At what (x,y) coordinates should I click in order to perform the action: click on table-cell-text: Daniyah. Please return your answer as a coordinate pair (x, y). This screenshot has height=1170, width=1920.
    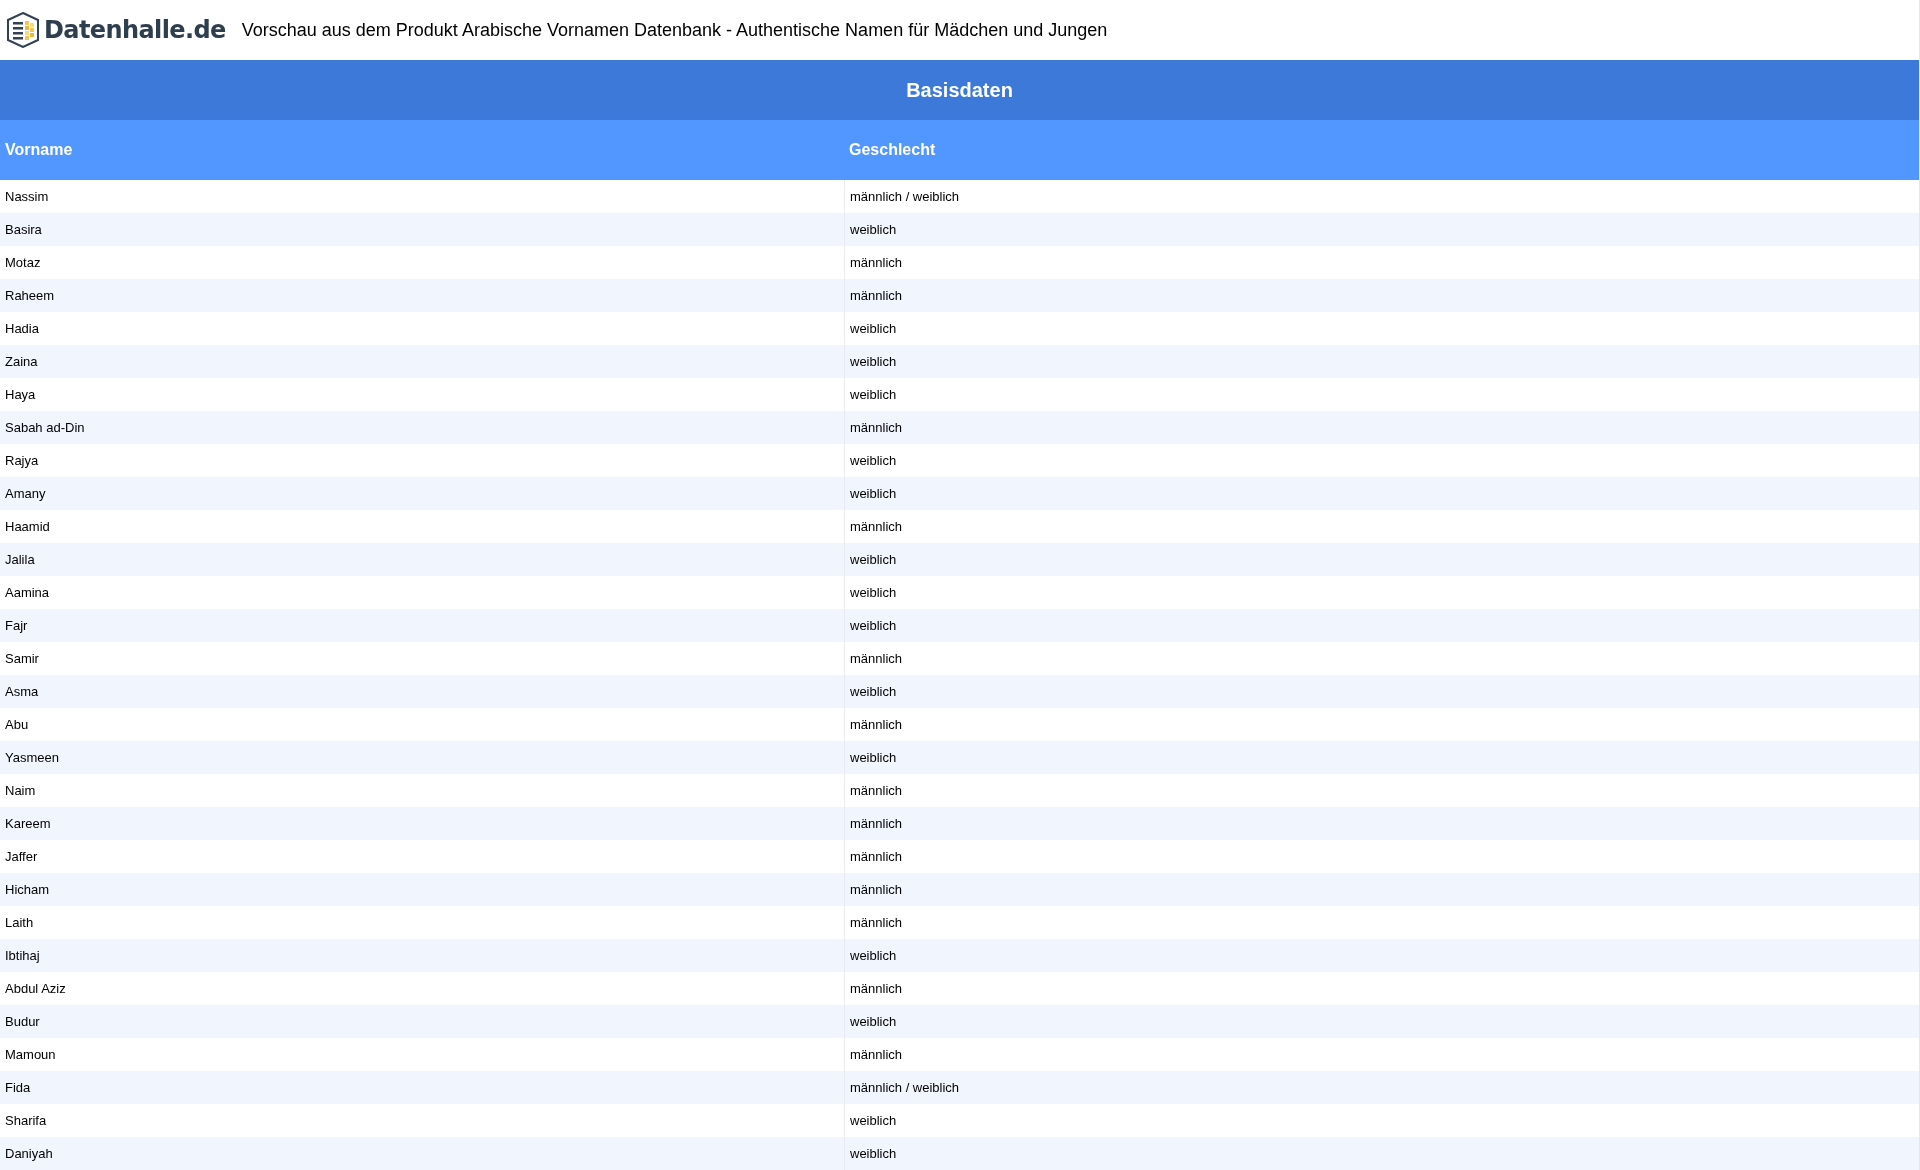
    Looking at the image, I should click on (29, 1153).